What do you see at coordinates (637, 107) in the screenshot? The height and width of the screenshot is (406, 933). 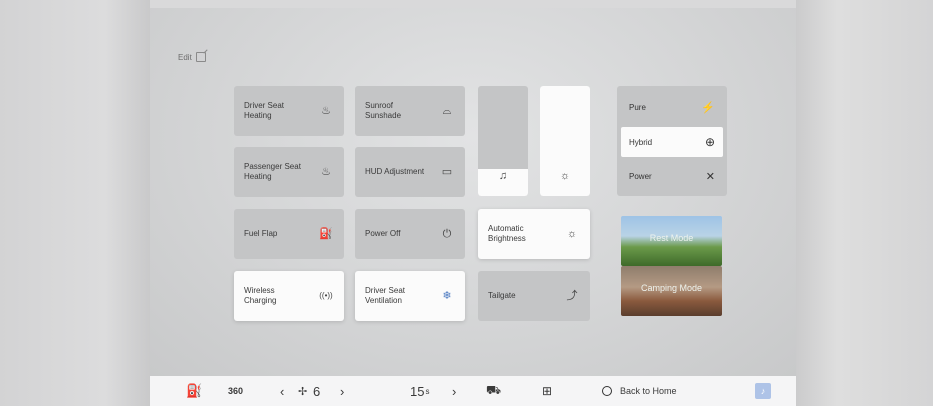 I see `mode-label: Pure` at bounding box center [637, 107].